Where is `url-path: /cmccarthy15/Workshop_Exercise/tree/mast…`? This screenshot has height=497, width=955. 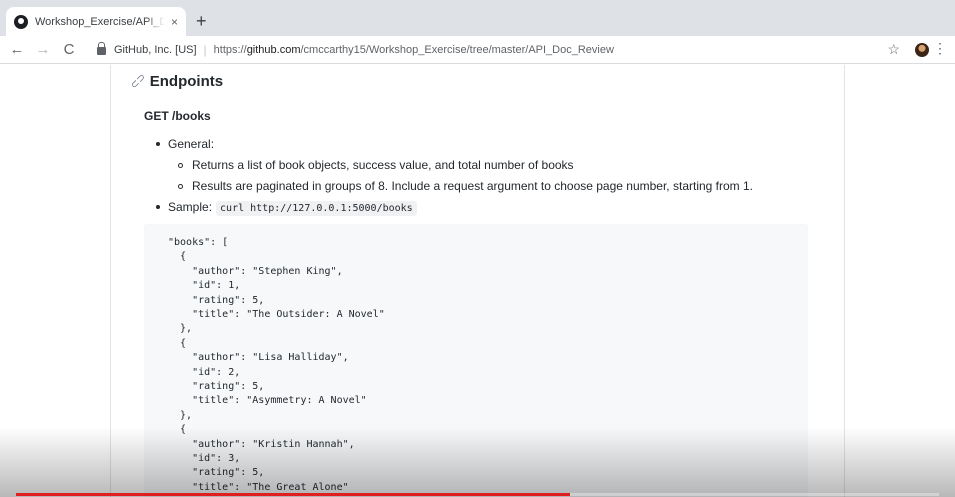
url-path: /cmccarthy15/Workshop_Exercise/tree/mast… is located at coordinates (457, 49).